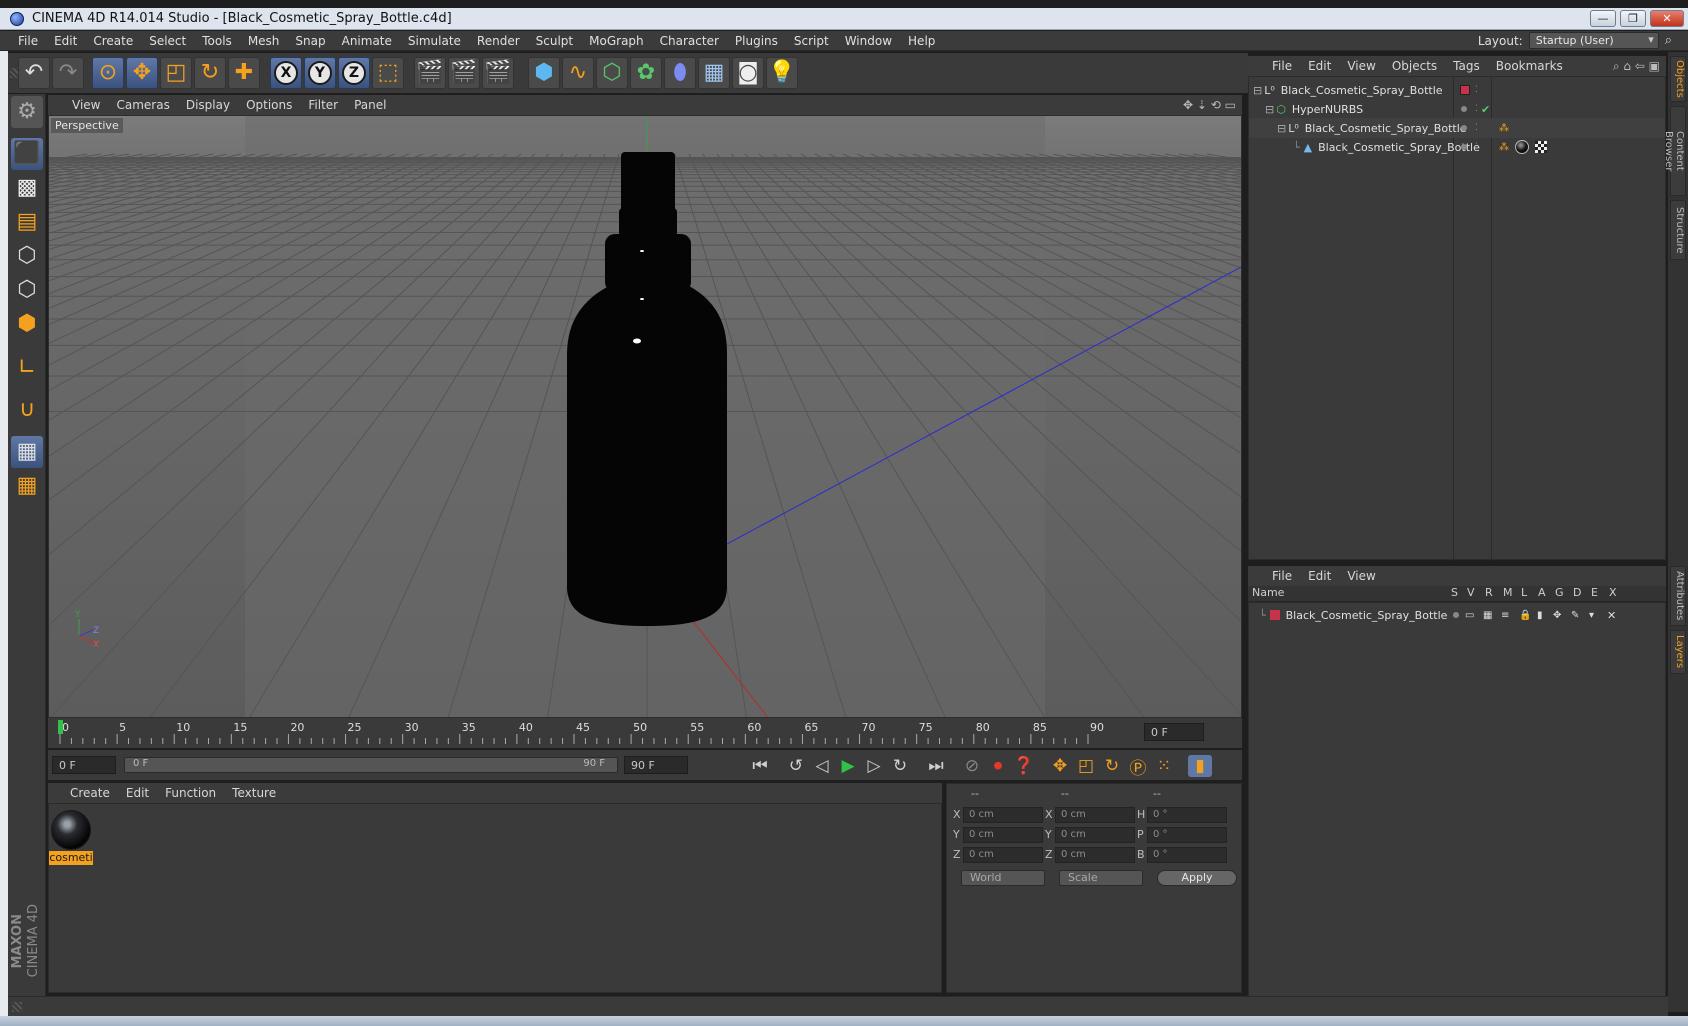  I want to click on deformer-button: ⬮, so click(680, 73).